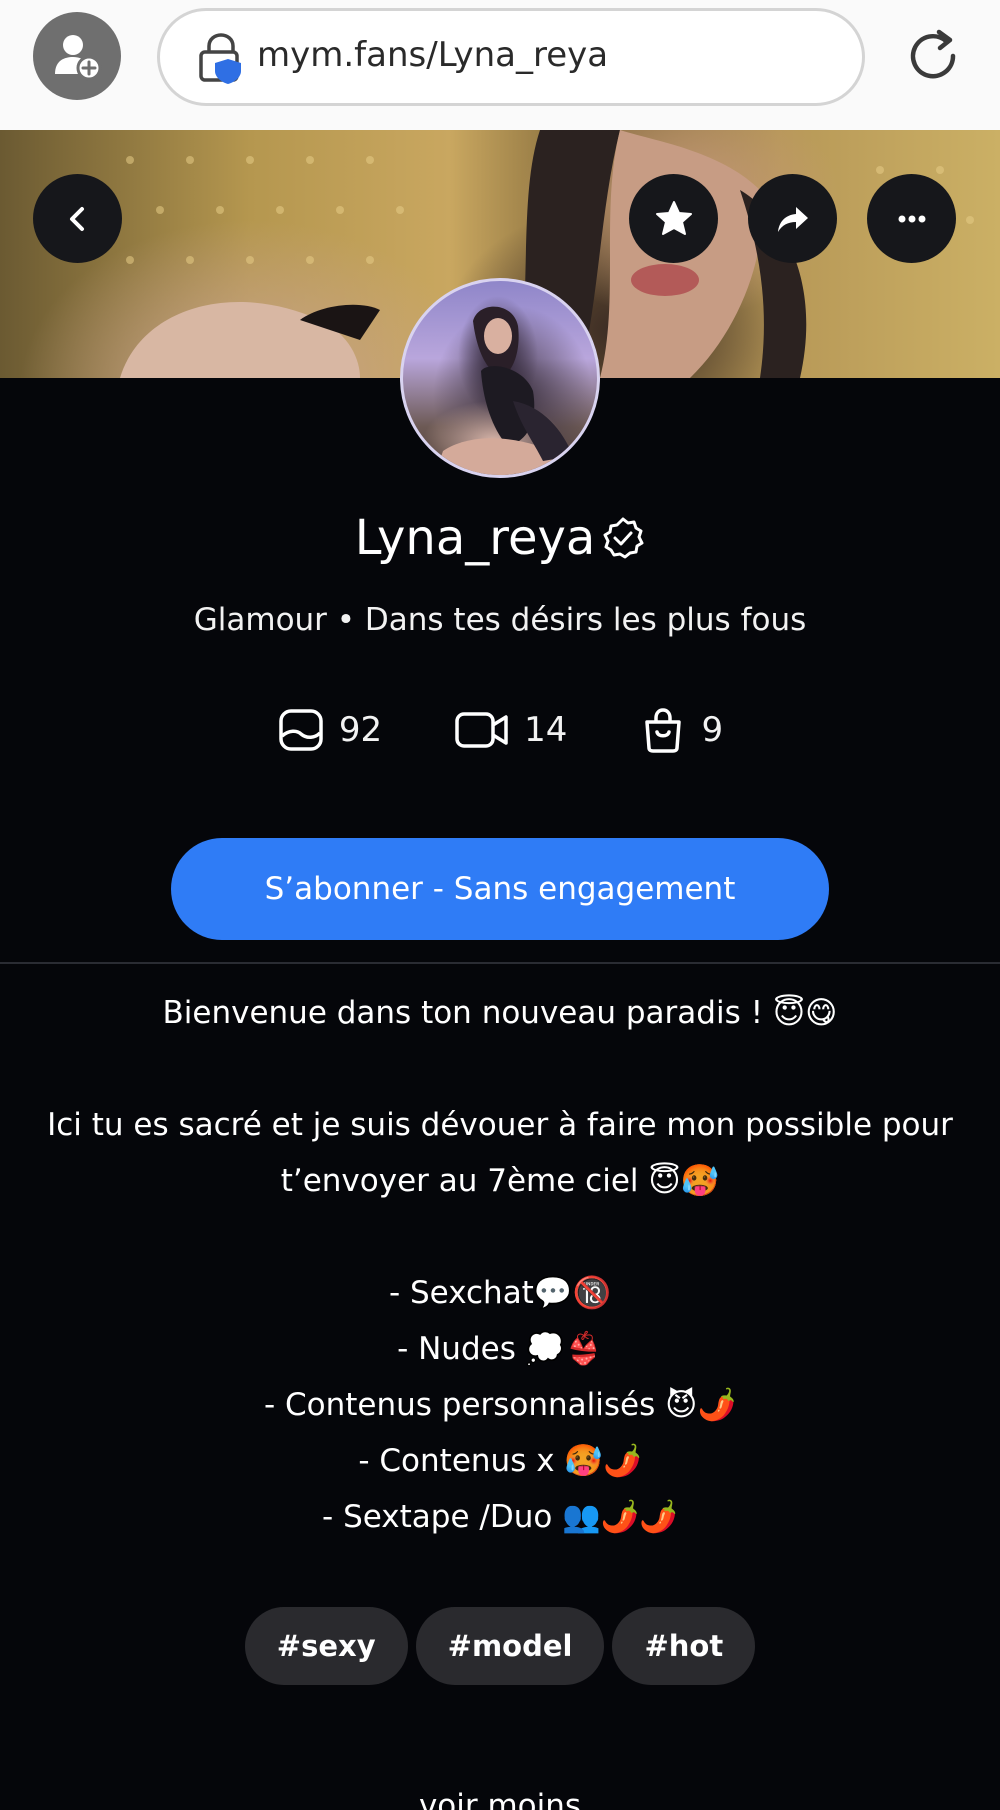 The height and width of the screenshot is (1810, 1000). Describe the element at coordinates (301, 730) in the screenshot. I see `image-icon` at that location.